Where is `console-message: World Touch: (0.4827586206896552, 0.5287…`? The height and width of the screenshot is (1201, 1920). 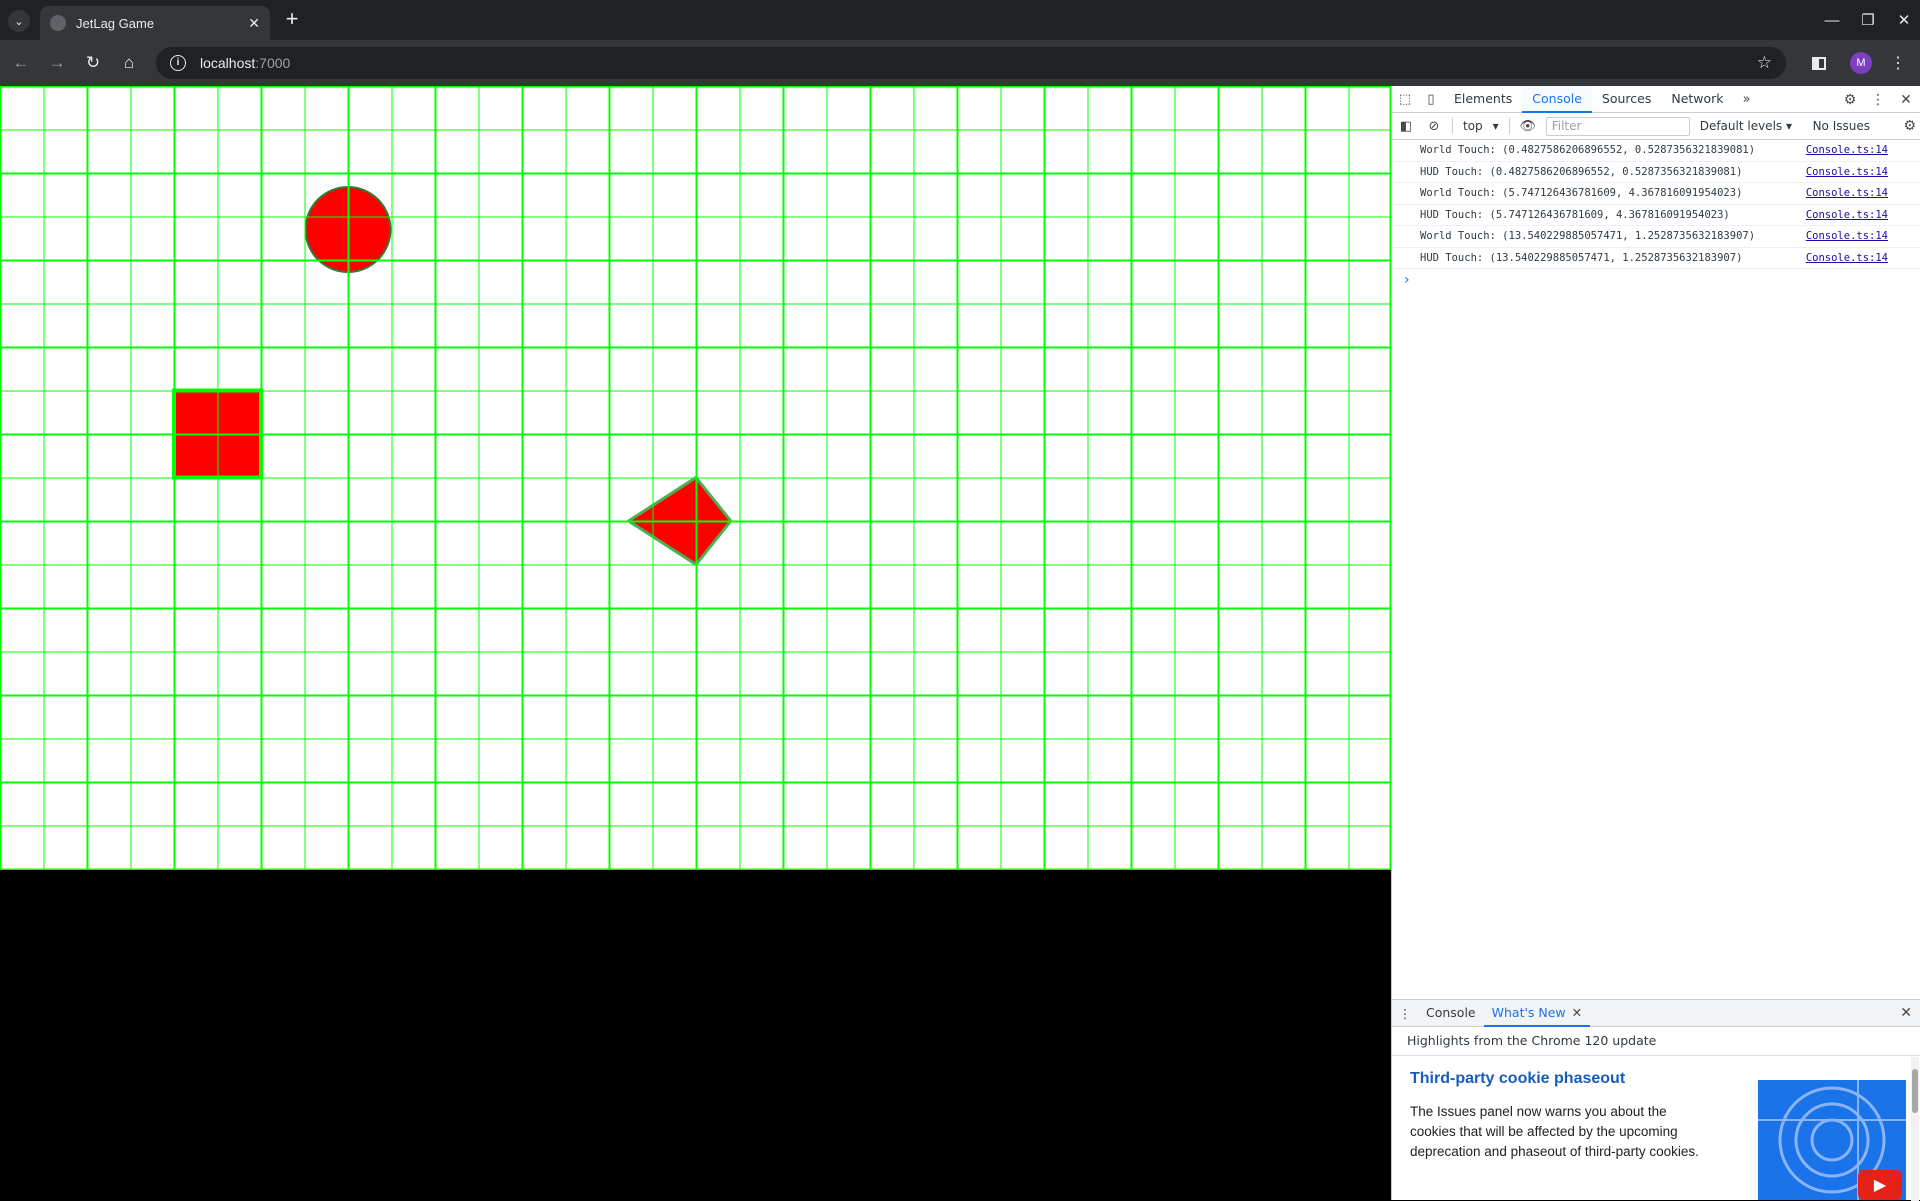
console-message: World Touch: (0.4827586206896552, 0.5287… is located at coordinates (1656, 151).